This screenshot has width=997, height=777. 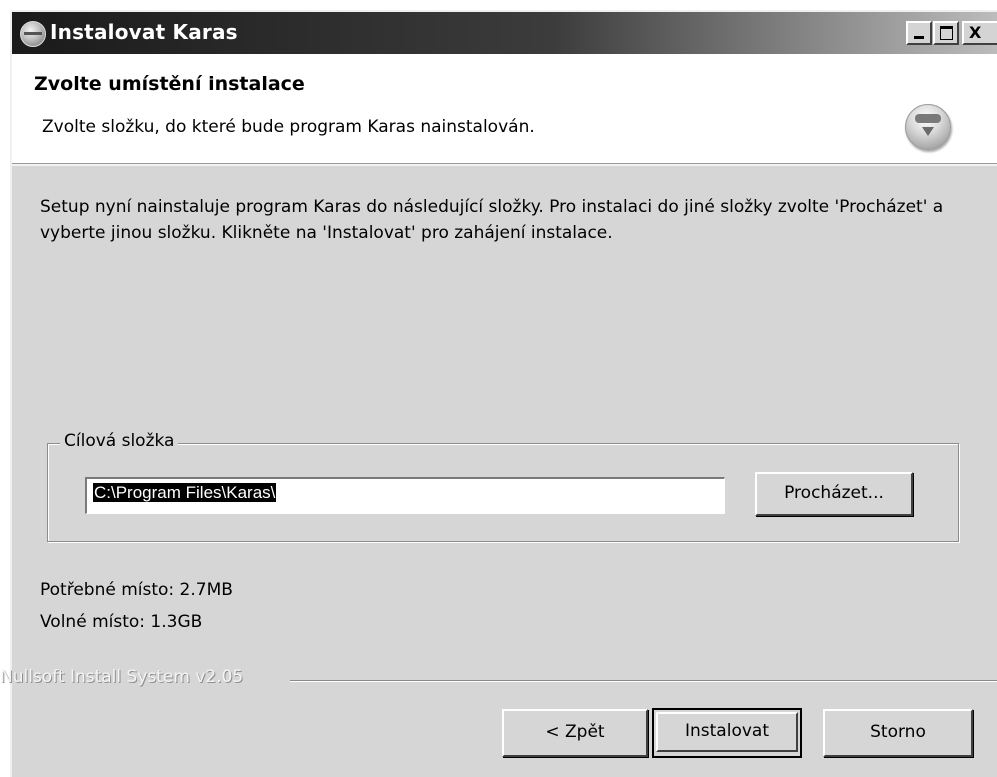 I want to click on installer-icon, so click(x=33, y=34).